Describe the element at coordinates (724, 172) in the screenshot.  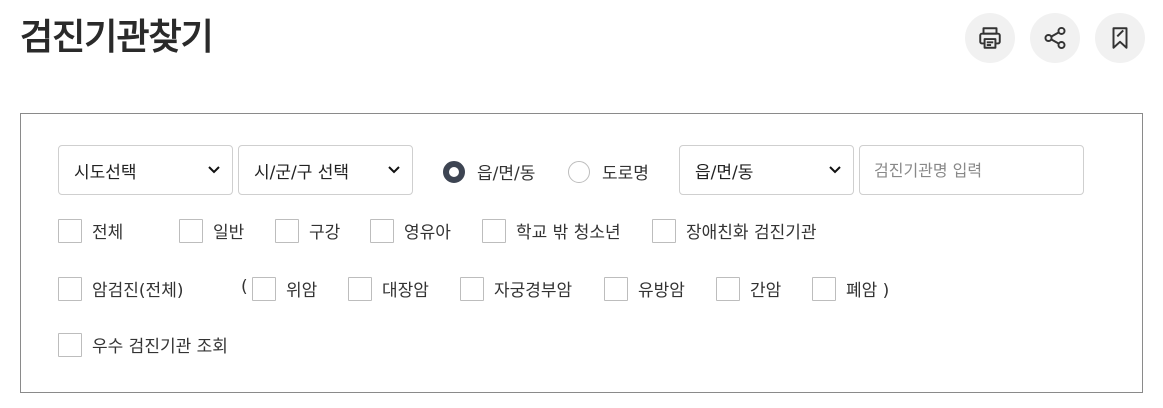
I see `dong-select-value: 읍/면/동` at that location.